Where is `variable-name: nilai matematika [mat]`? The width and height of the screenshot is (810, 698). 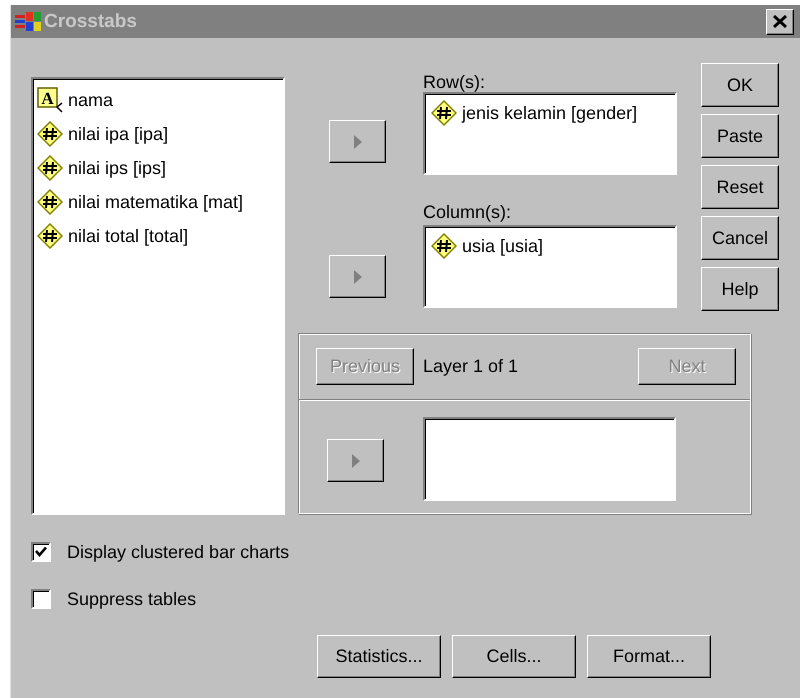 variable-name: nilai matematika [mat] is located at coordinates (156, 202).